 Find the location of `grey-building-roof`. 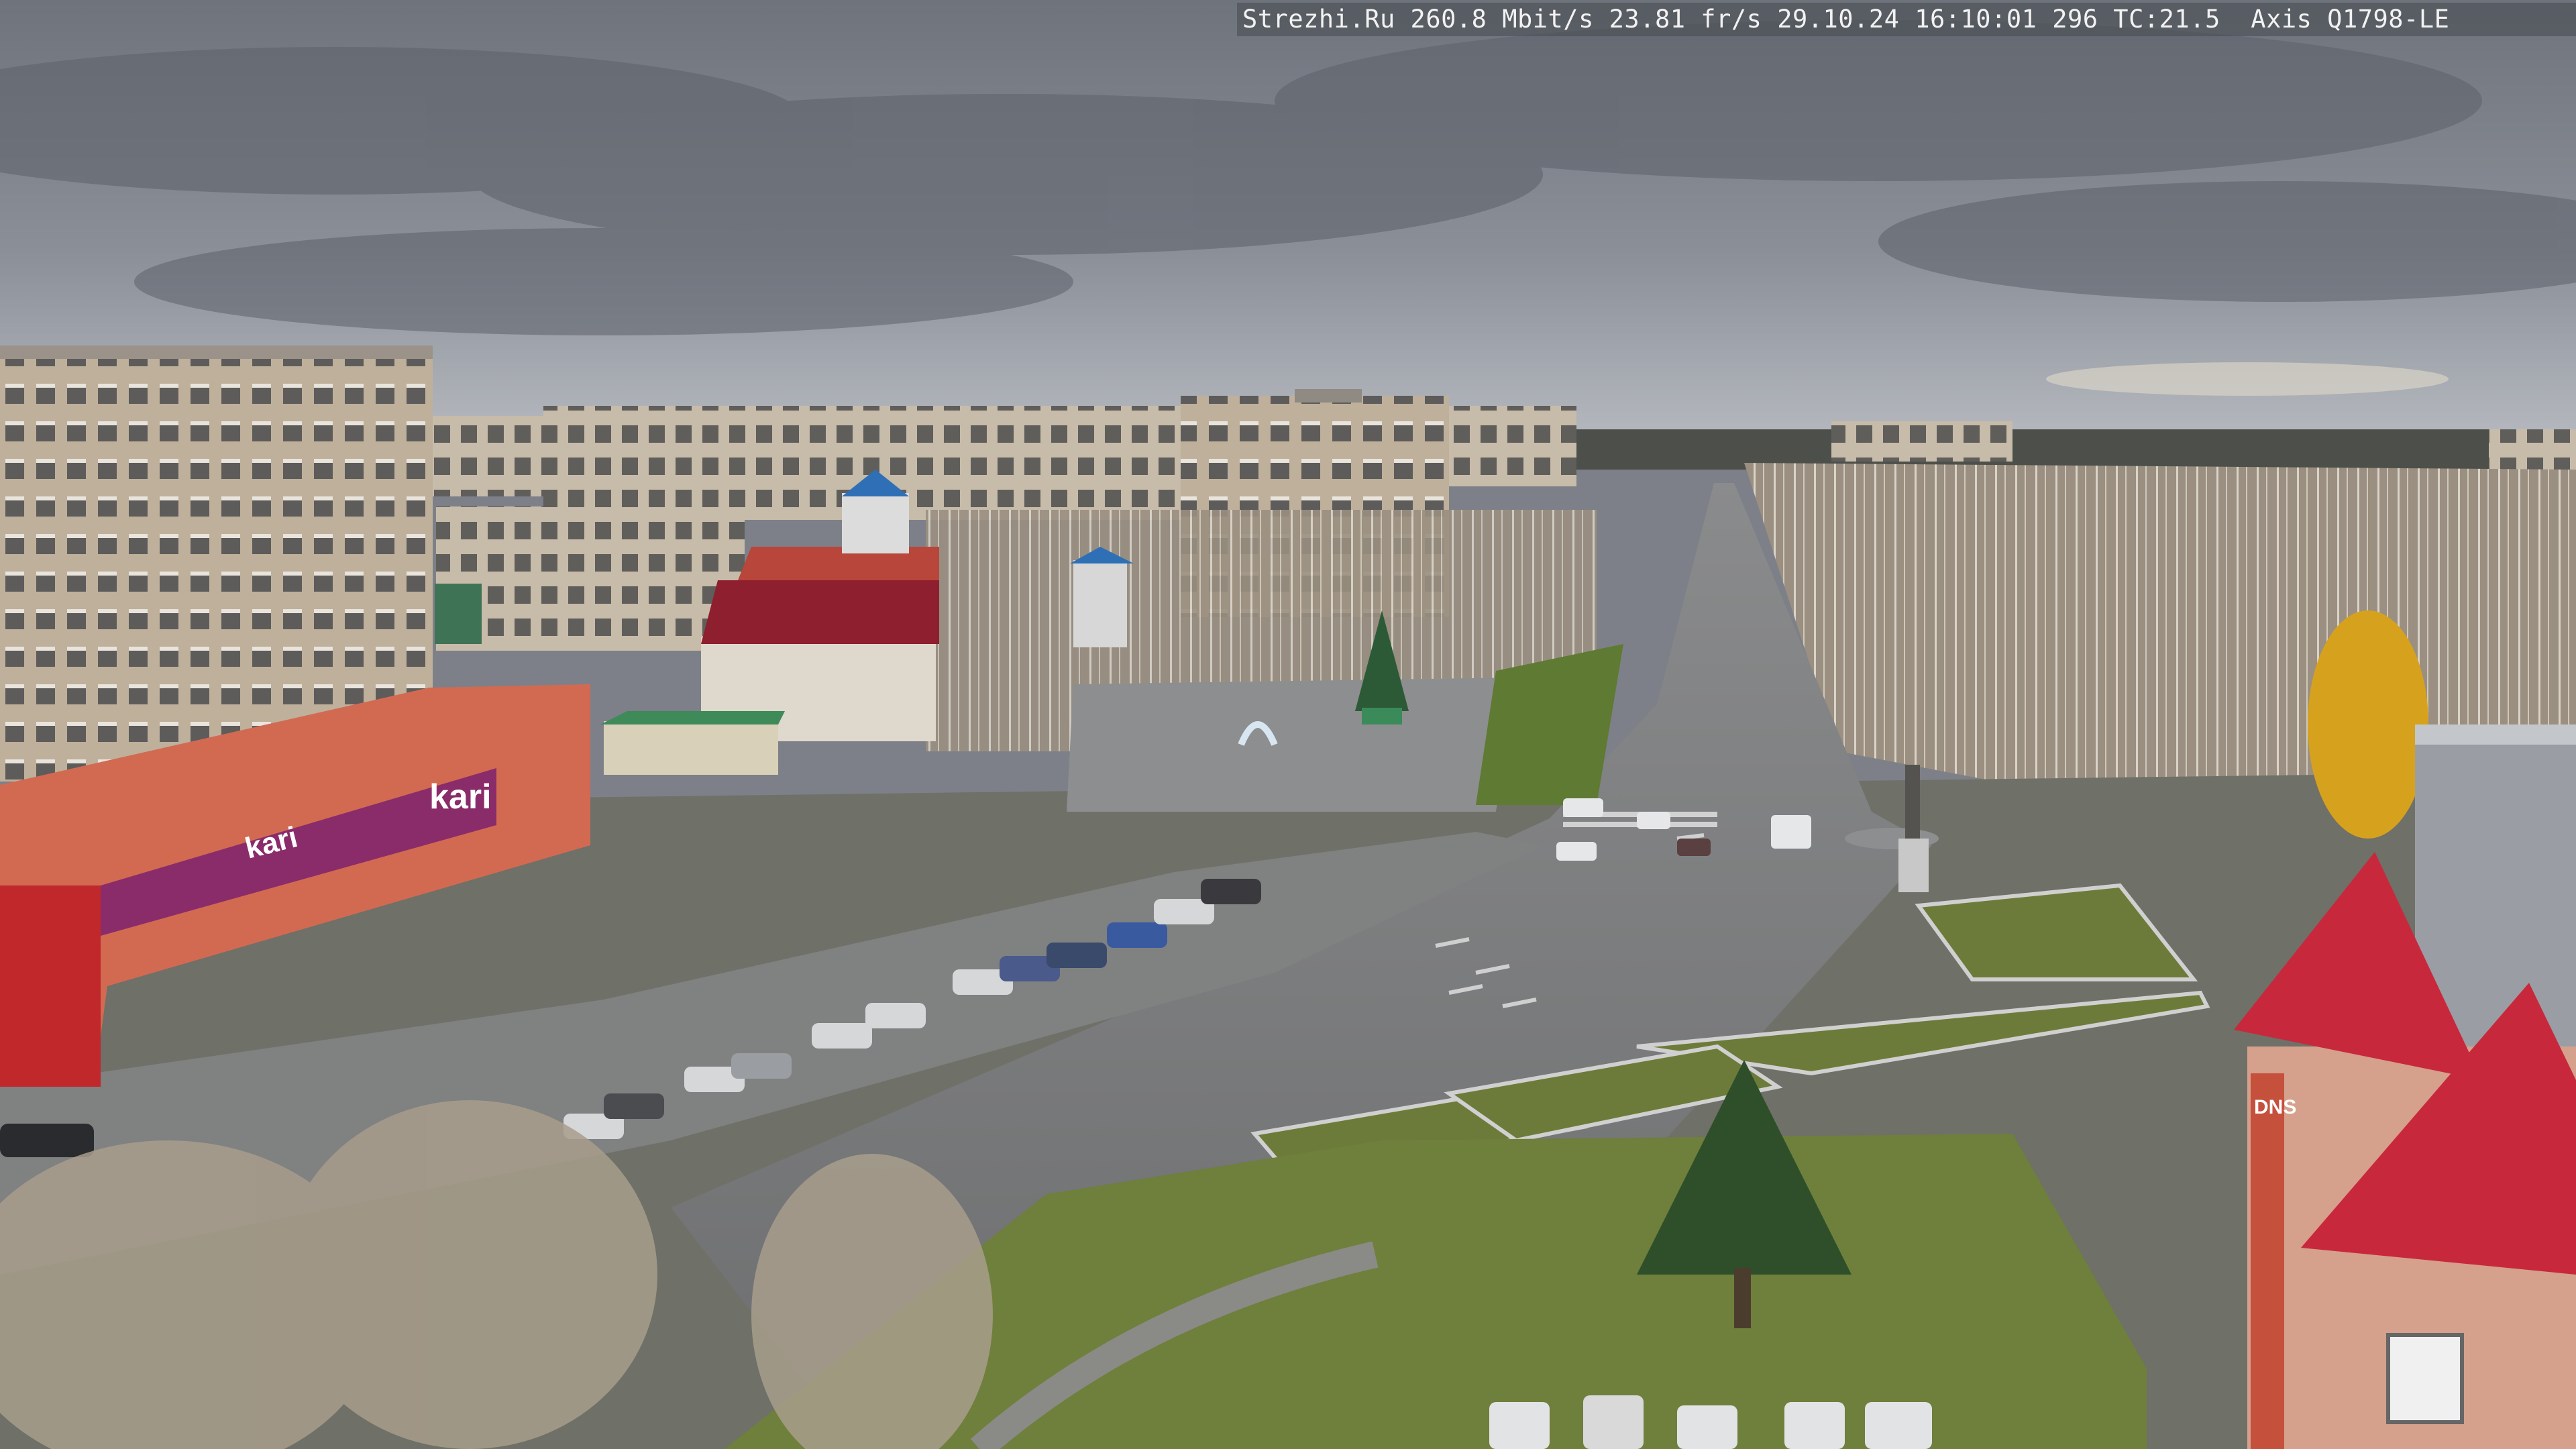

grey-building-roof is located at coordinates (2495, 734).